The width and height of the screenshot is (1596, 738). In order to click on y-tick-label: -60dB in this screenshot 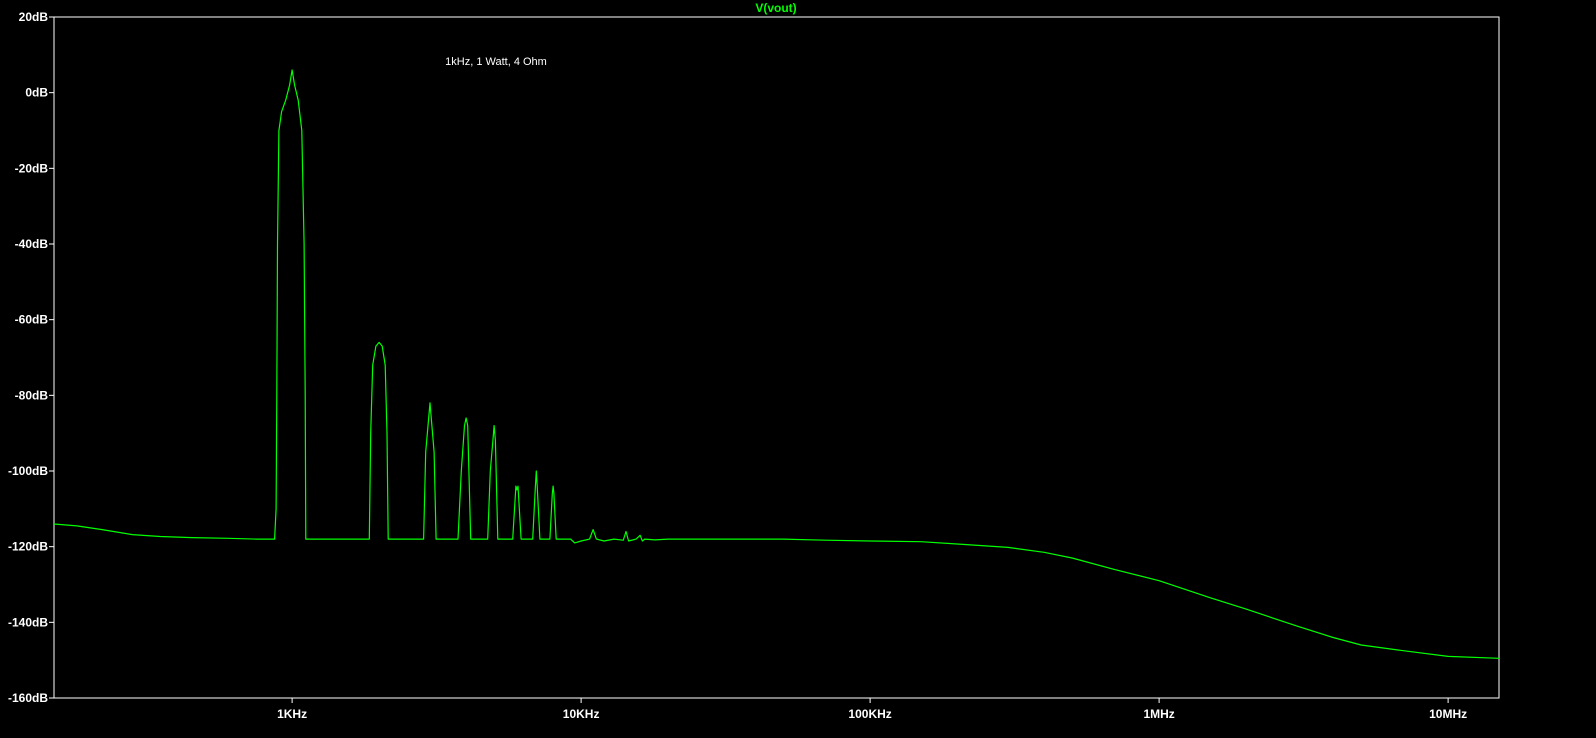, I will do `click(32, 320)`.